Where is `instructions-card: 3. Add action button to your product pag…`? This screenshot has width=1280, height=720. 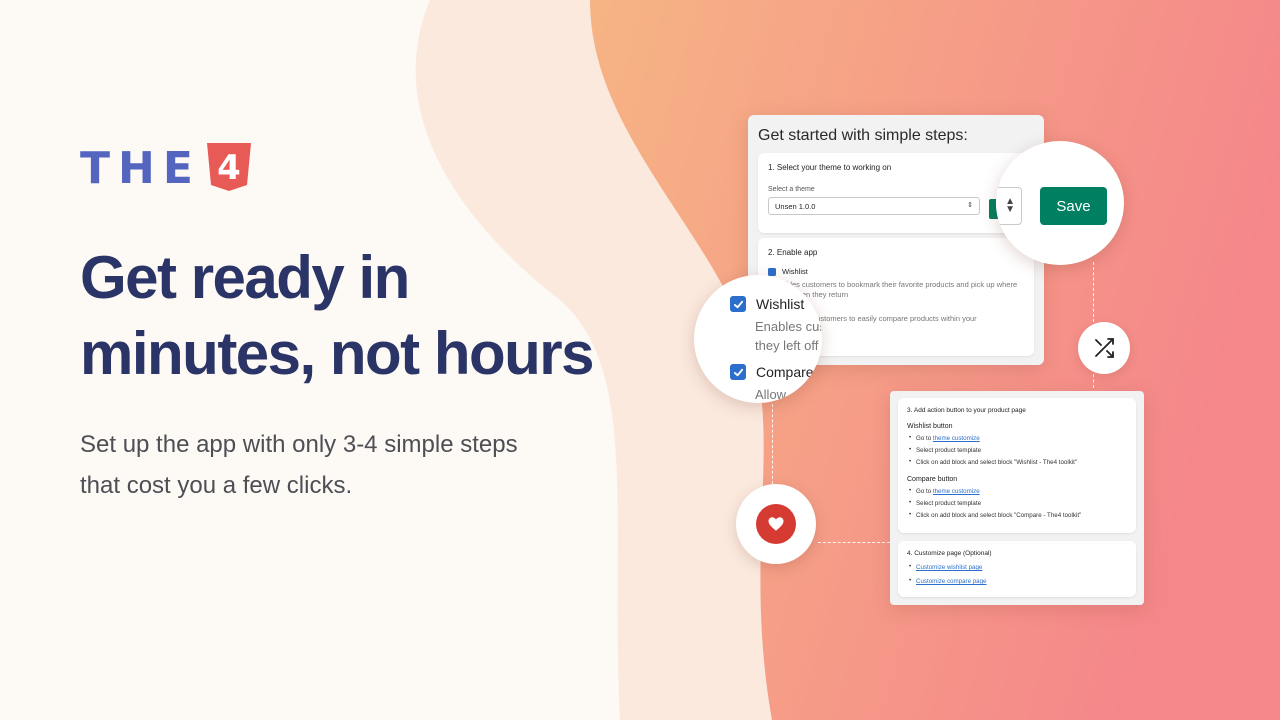 instructions-card: 3. Add action button to your product pag… is located at coordinates (1017, 498).